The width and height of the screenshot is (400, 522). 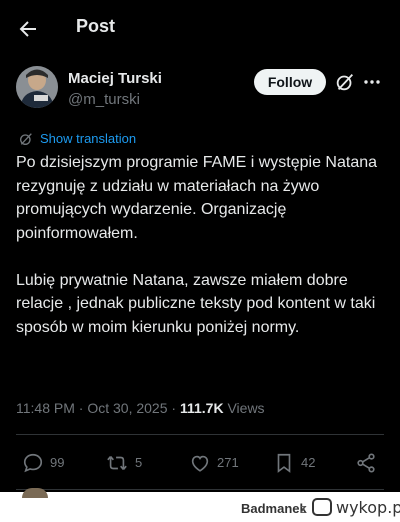 What do you see at coordinates (308, 462) in the screenshot?
I see `bookmark-count: 42` at bounding box center [308, 462].